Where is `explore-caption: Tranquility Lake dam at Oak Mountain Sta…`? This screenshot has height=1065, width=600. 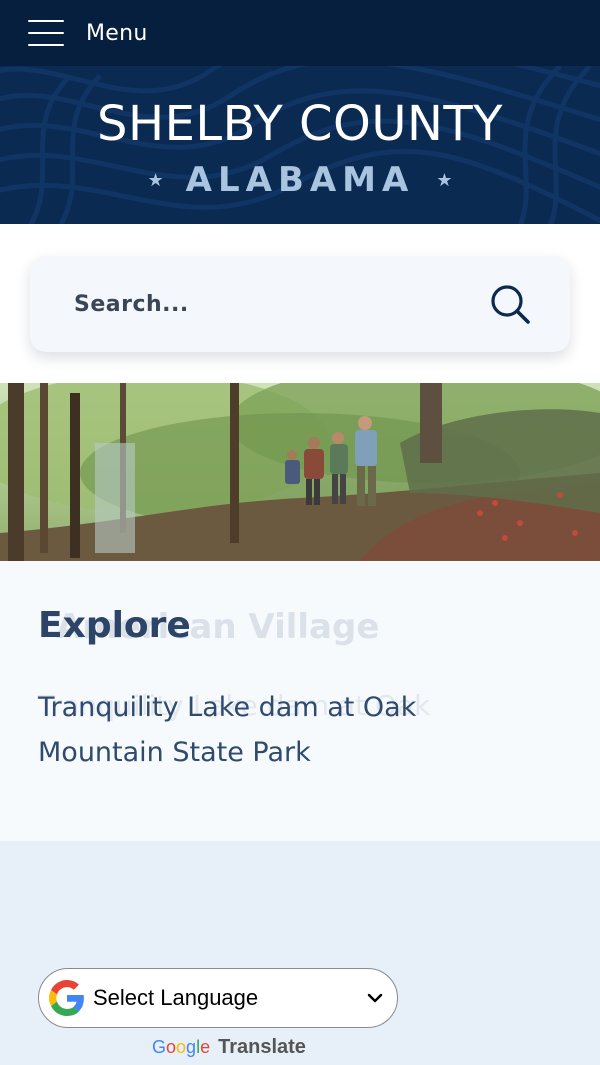
explore-caption: Tranquility Lake dam at Oak Mountain Sta… is located at coordinates (227, 730).